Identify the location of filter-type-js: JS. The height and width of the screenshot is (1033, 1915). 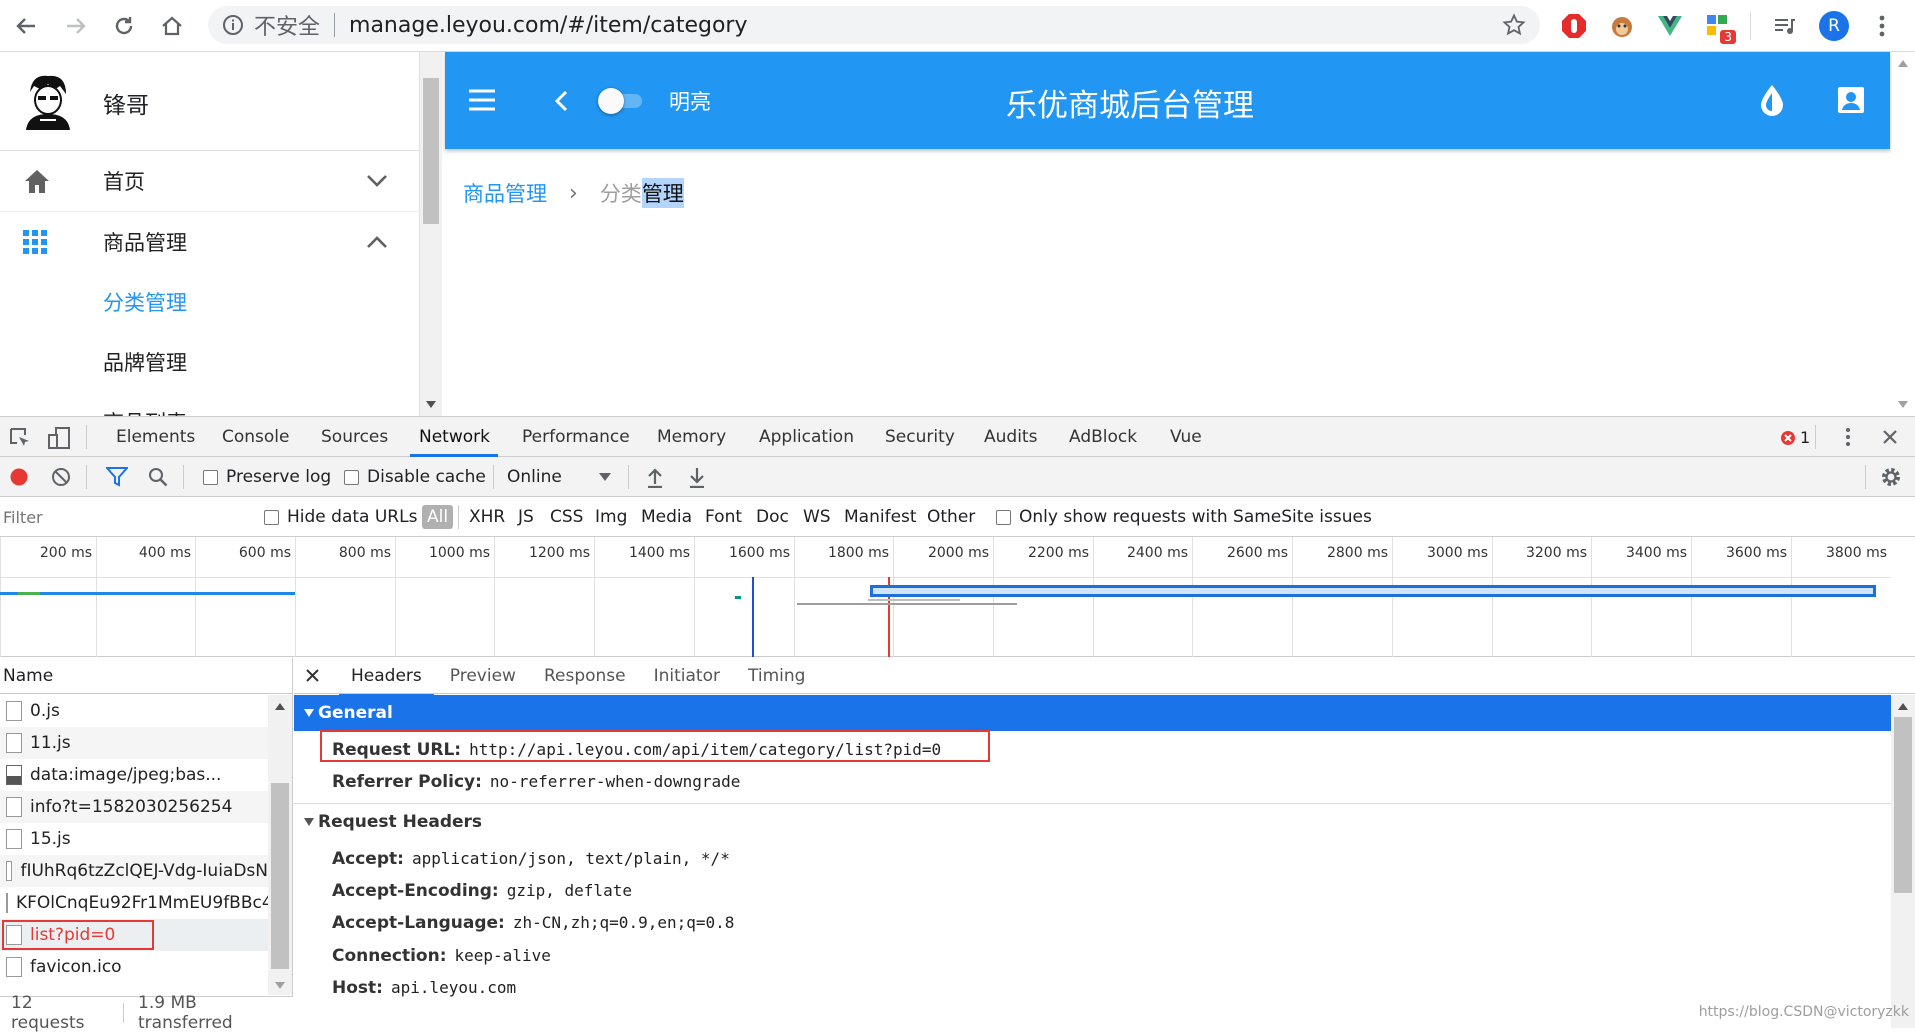
(526, 517).